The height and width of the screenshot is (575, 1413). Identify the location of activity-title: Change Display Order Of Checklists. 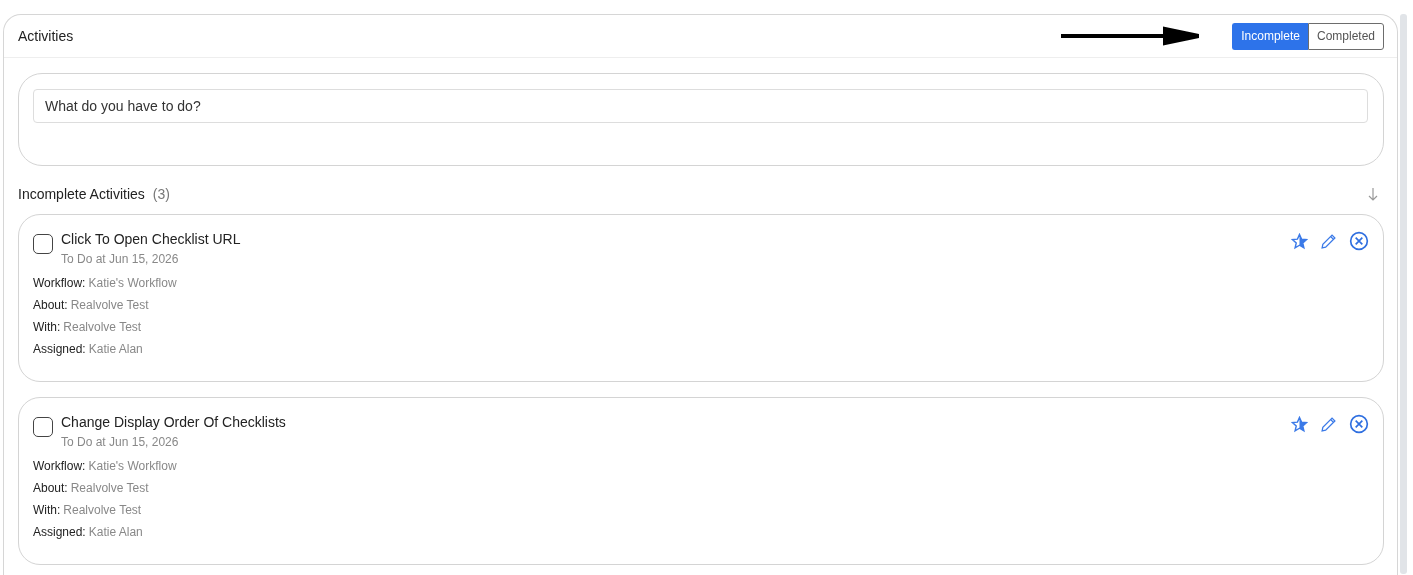
(676, 422).